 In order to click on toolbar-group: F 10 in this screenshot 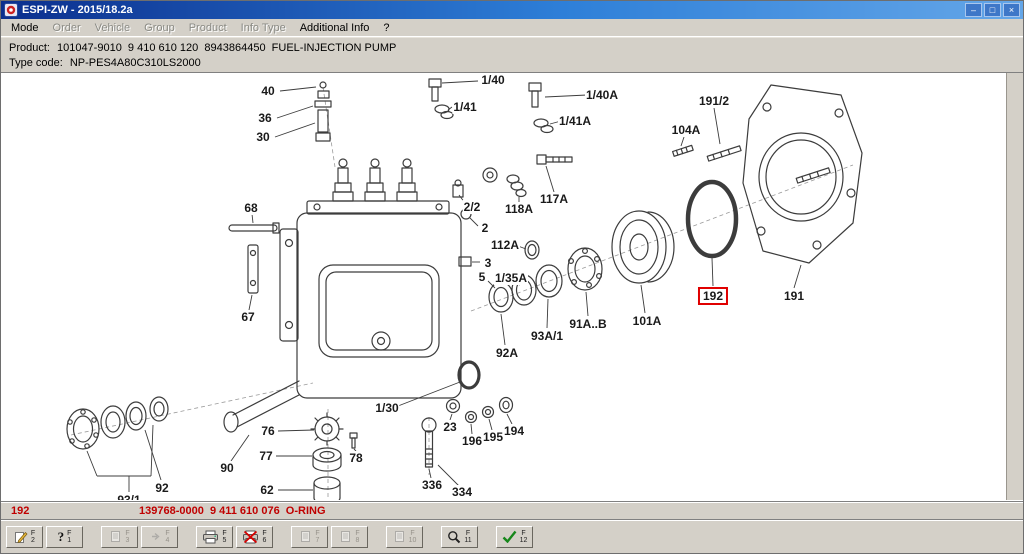, I will do `click(404, 536)`.